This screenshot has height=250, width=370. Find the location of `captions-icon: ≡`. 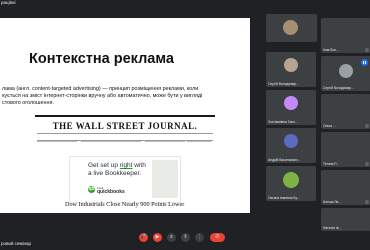

captions-icon: ≡ is located at coordinates (171, 237).